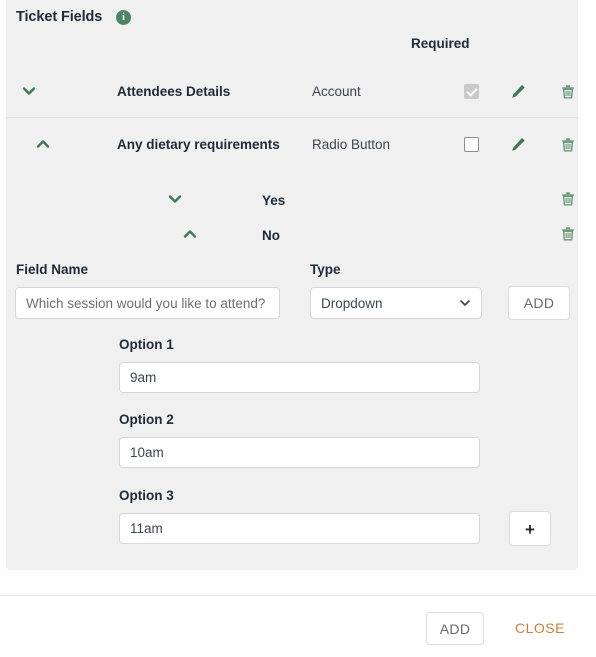 This screenshot has height=657, width=596. What do you see at coordinates (198, 144) in the screenshot?
I see `field-label: Any dietary requirements` at bounding box center [198, 144].